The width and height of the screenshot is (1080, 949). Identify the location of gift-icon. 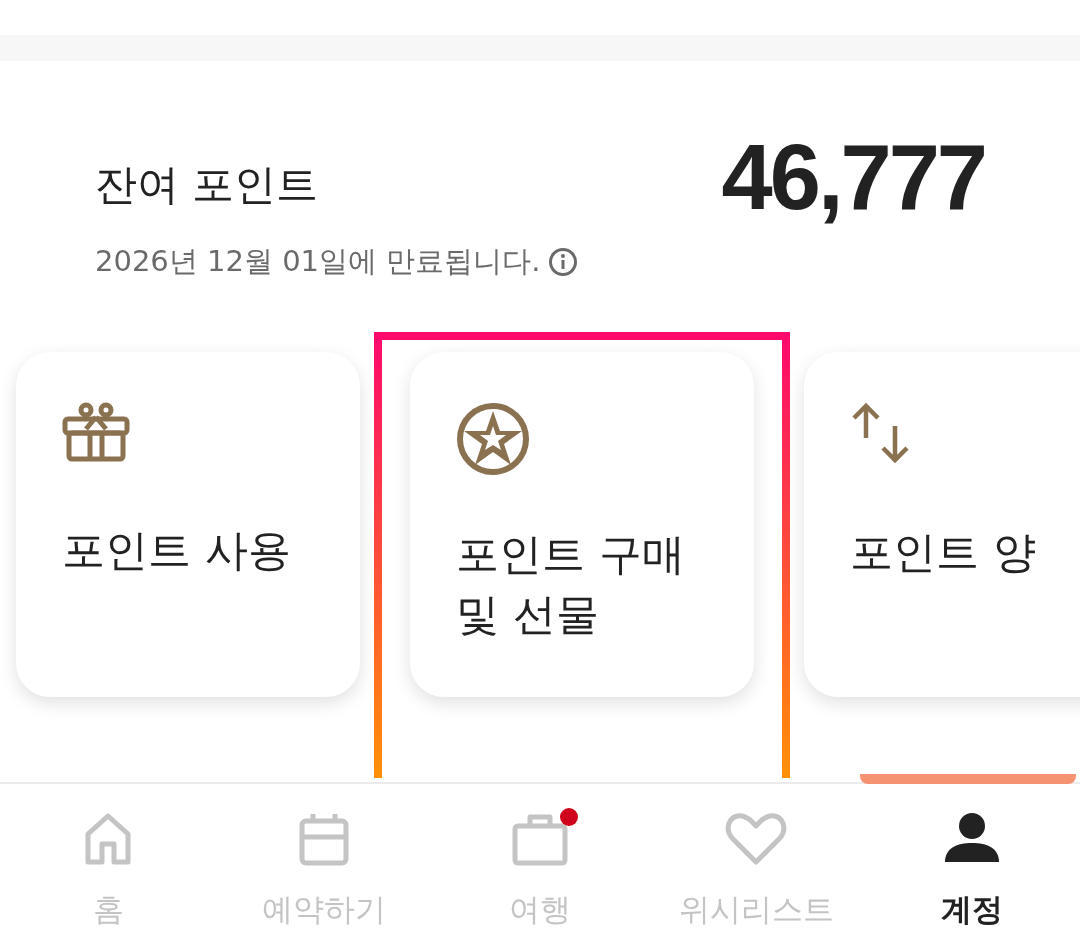
(96, 431).